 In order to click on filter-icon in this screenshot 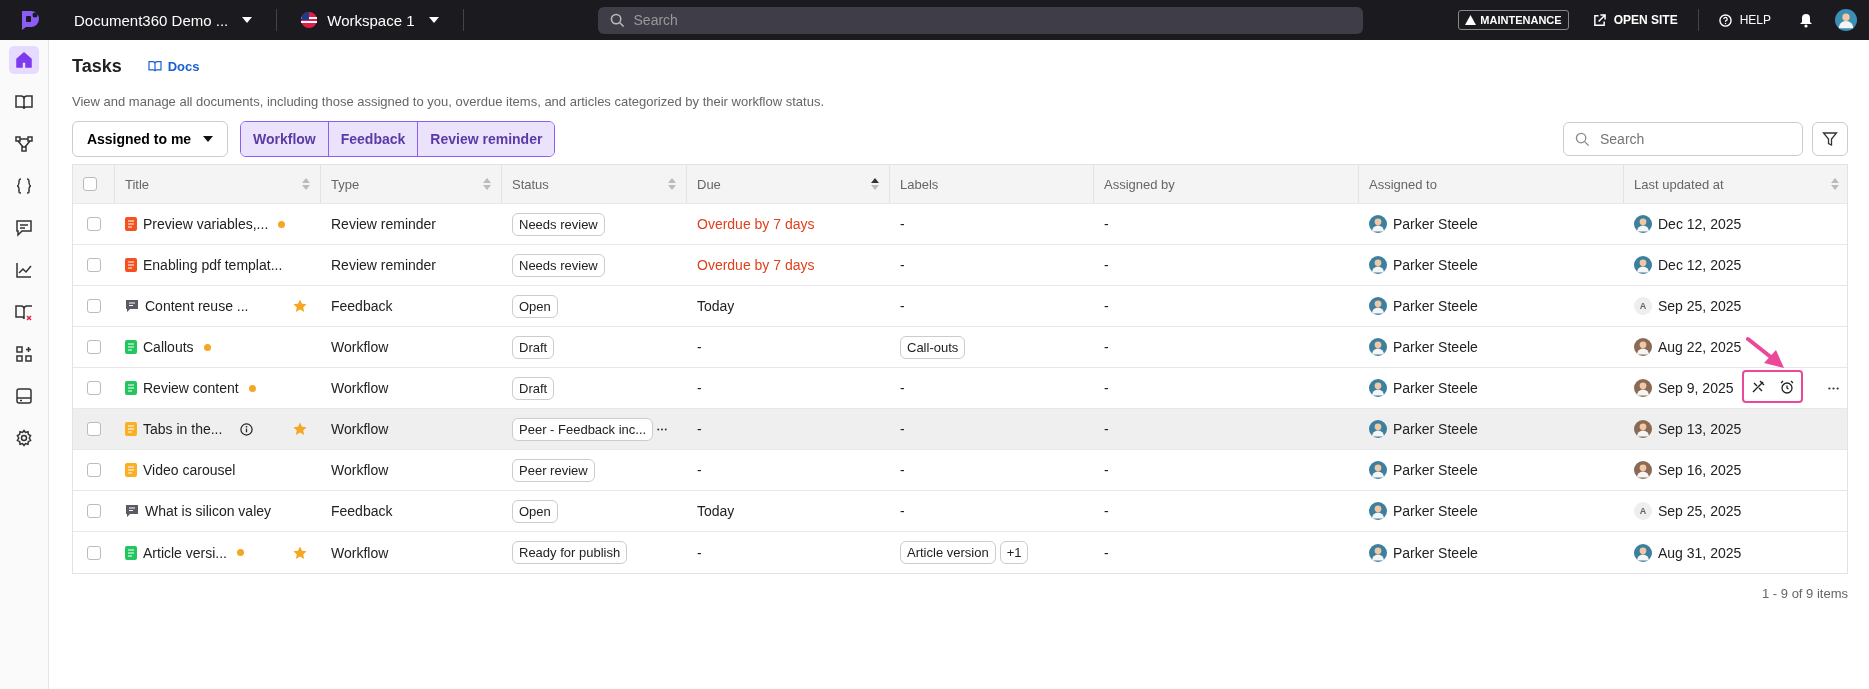, I will do `click(1830, 139)`.